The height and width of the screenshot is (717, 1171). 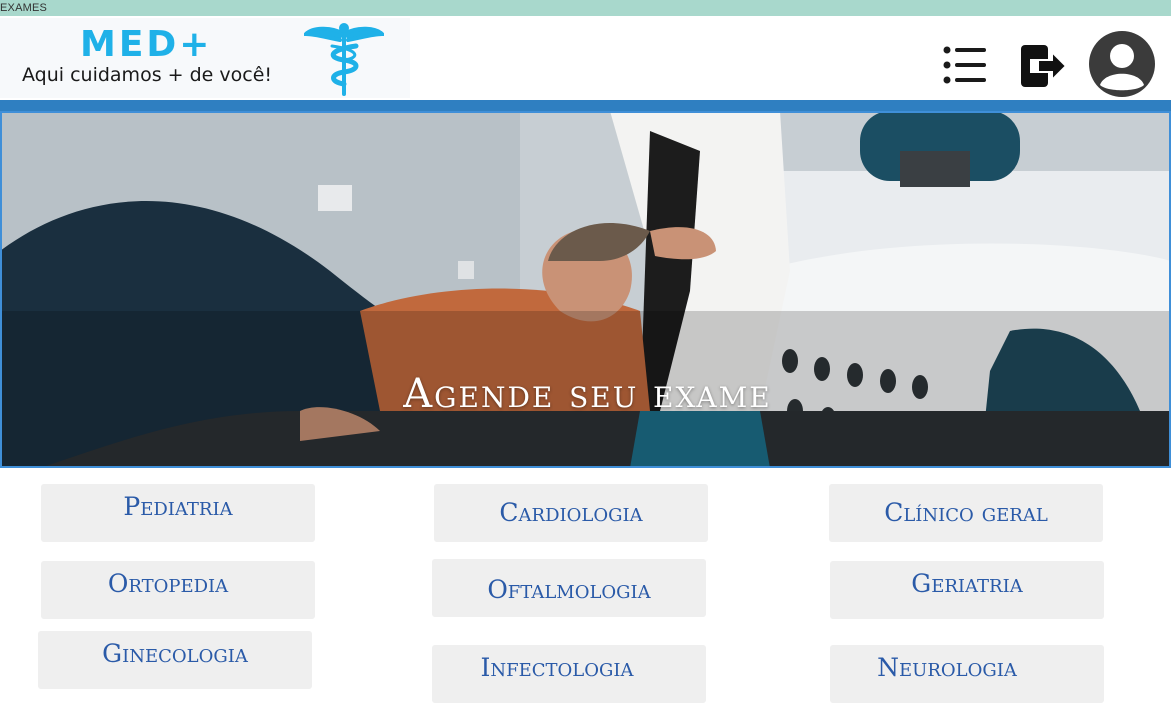 What do you see at coordinates (146, 44) in the screenshot?
I see `logo-name: MED+` at bounding box center [146, 44].